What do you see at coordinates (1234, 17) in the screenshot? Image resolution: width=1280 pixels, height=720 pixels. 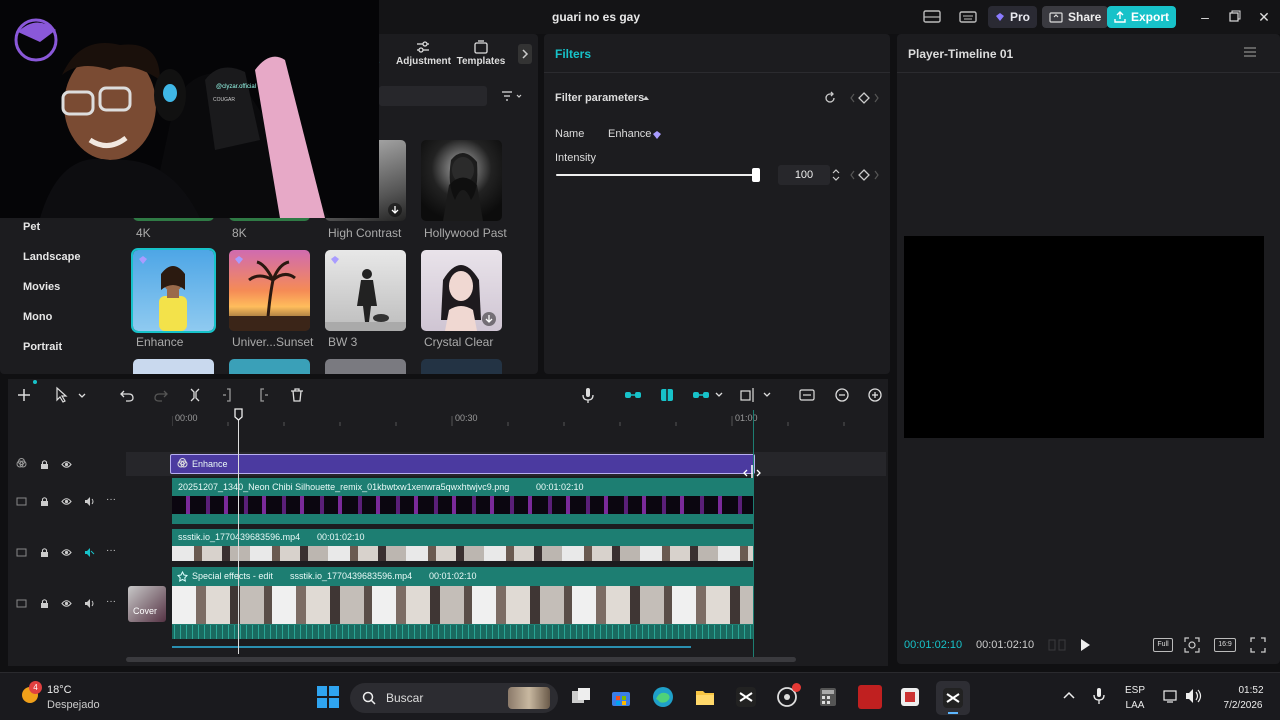 I see `maximize-button` at bounding box center [1234, 17].